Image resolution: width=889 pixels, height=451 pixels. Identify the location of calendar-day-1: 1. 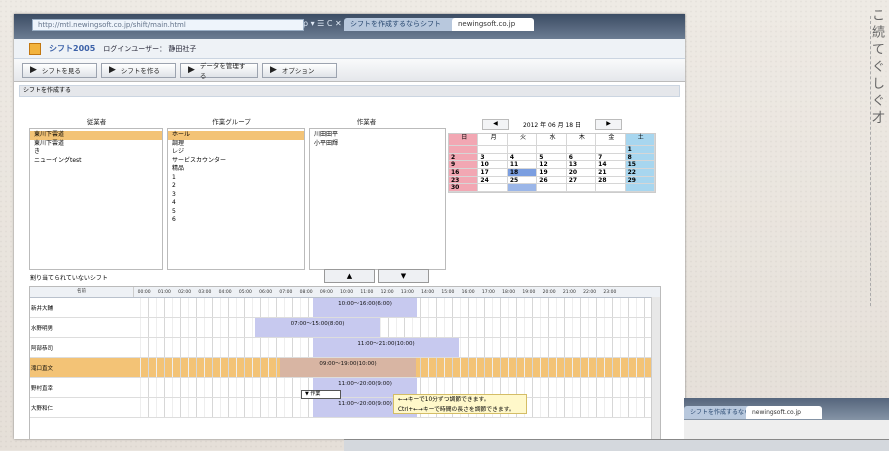
(640, 150).